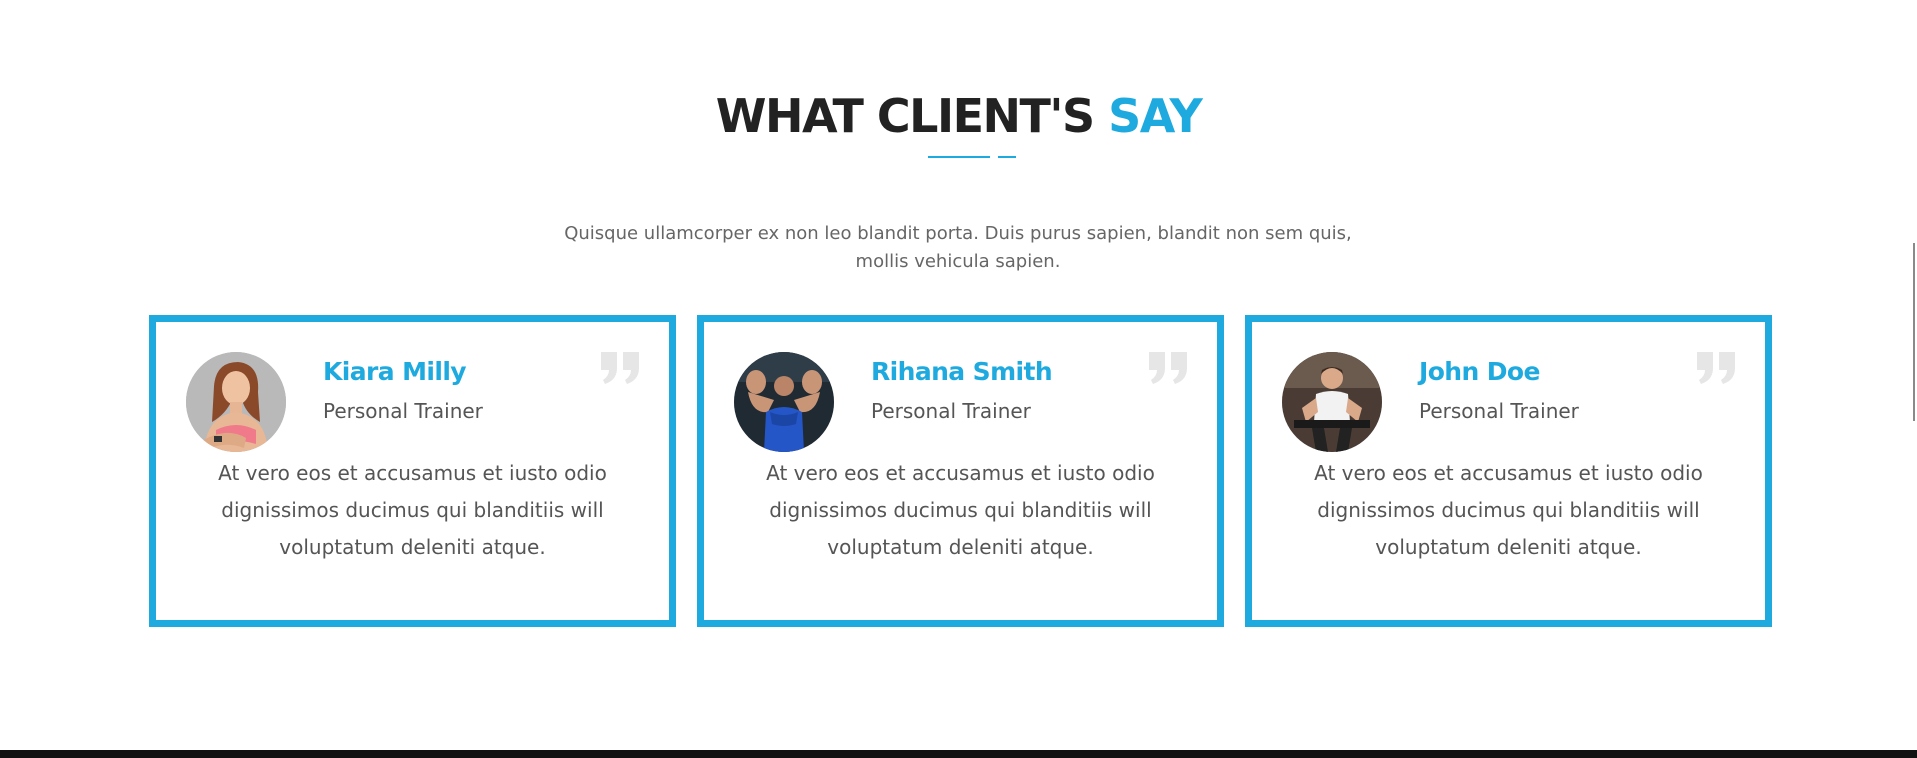  Describe the element at coordinates (1155, 116) in the screenshot. I see `section-title-accent: SAY` at that location.